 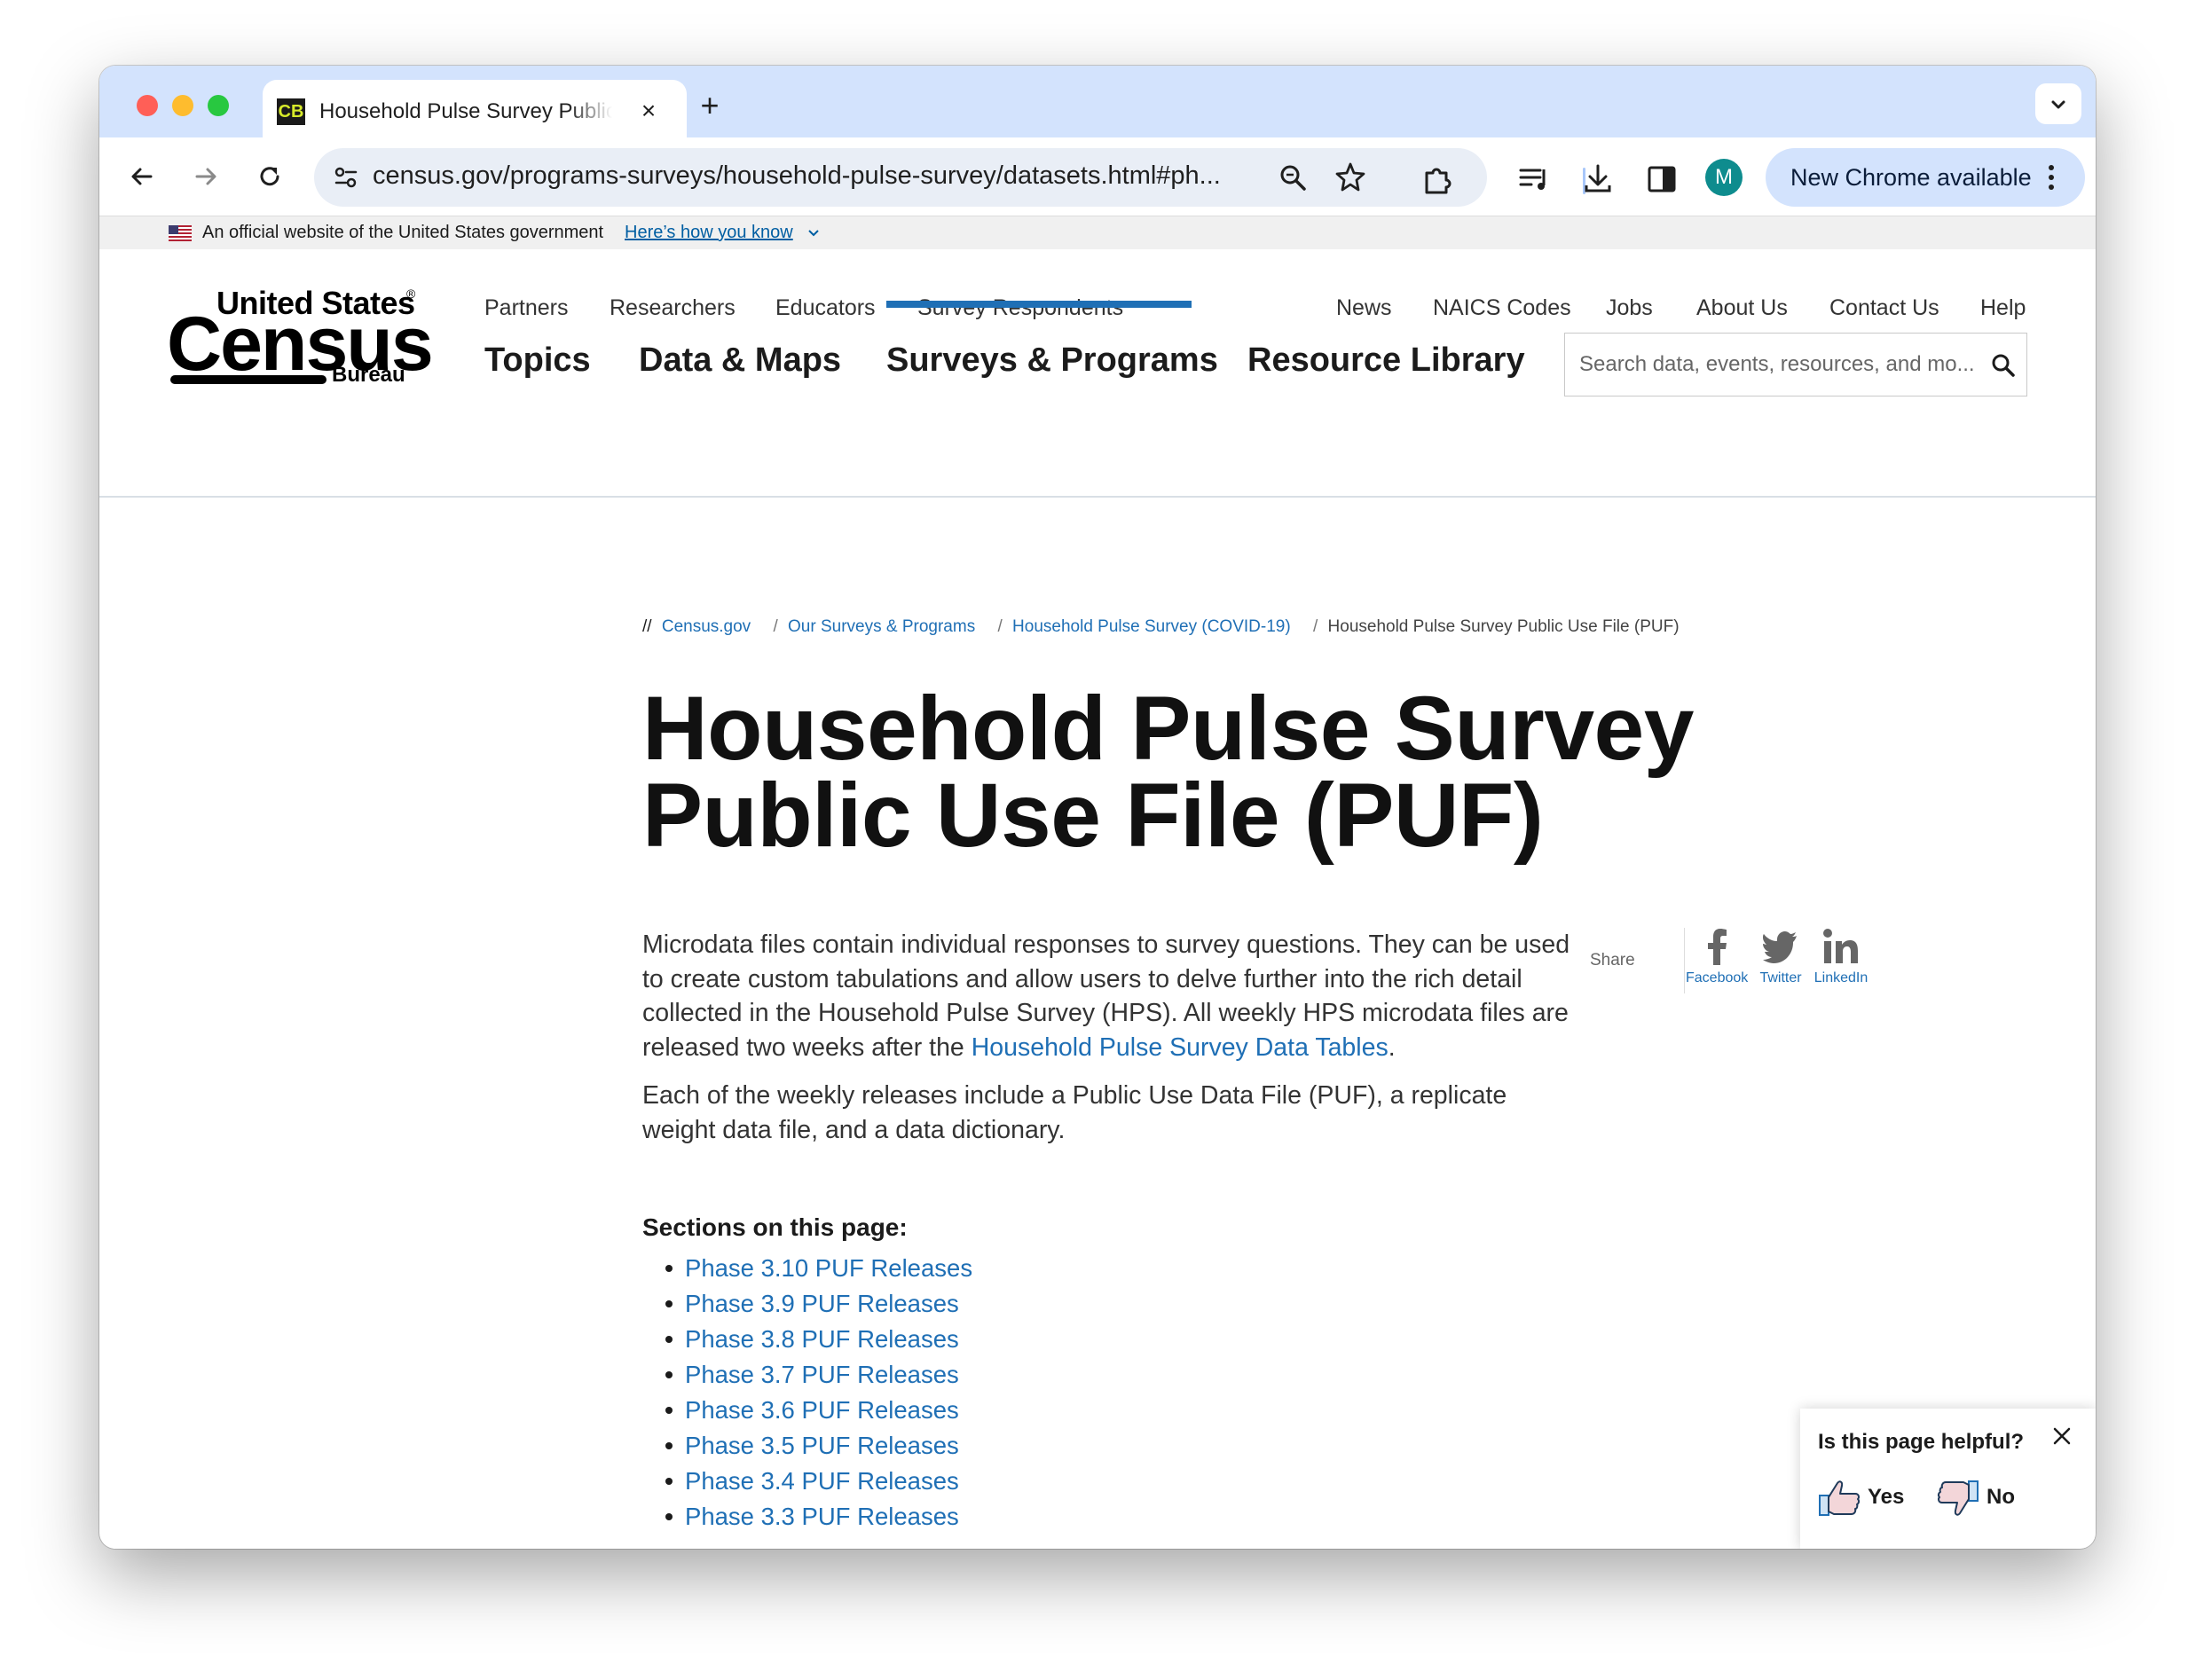 I want to click on list-item: Phase 3.6 PUF Releases, so click(x=818, y=1410).